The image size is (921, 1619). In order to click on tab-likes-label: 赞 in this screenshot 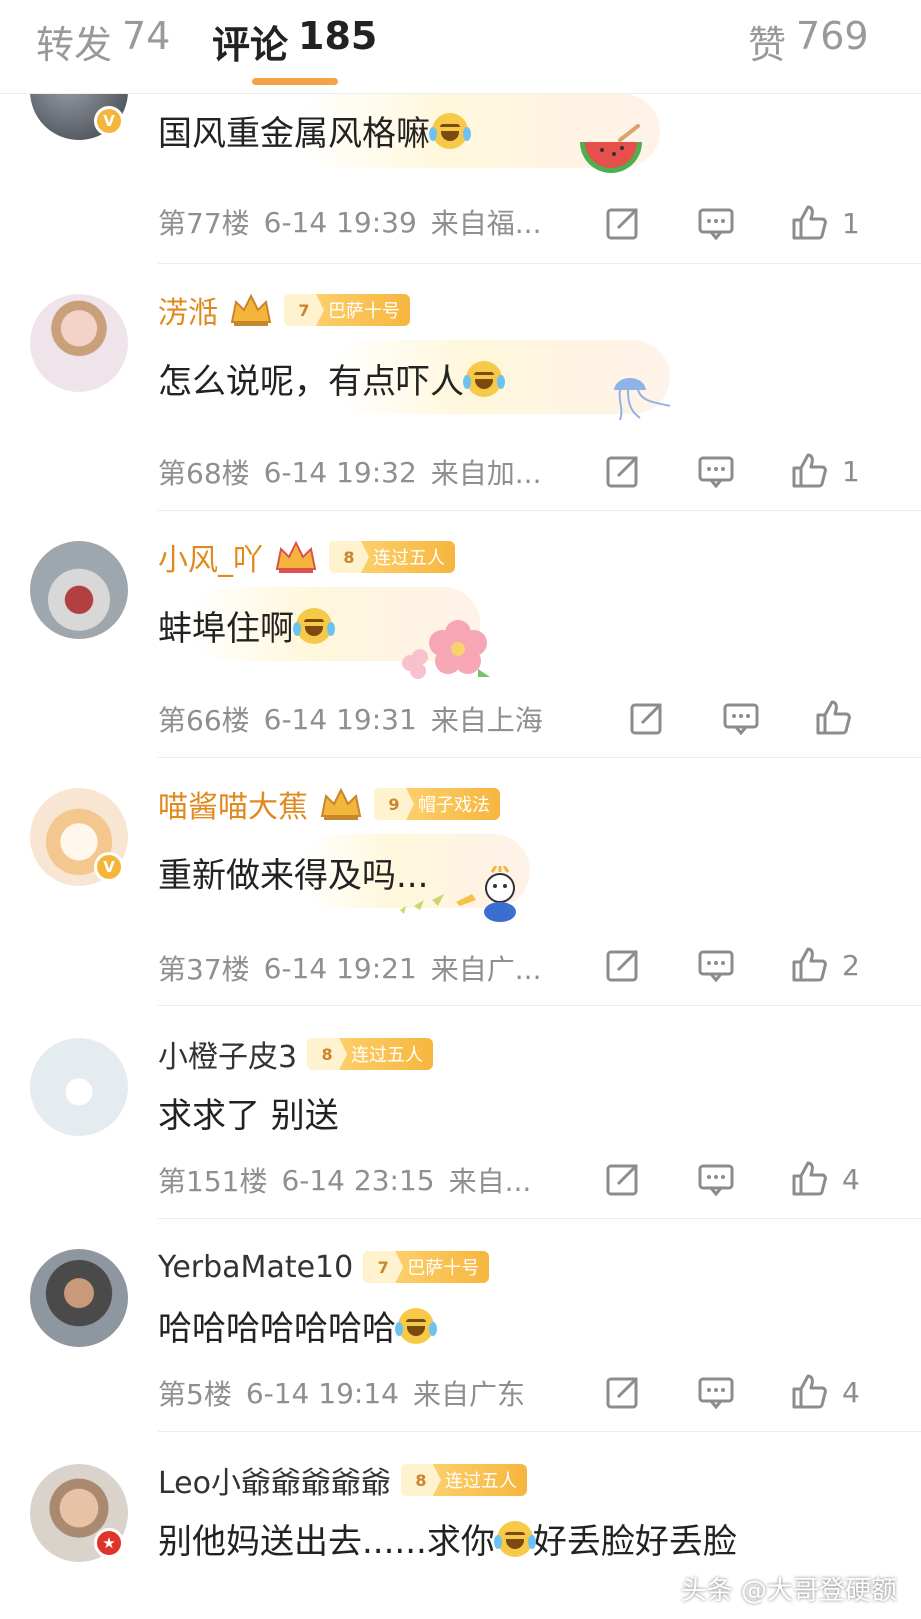, I will do `click(767, 45)`.